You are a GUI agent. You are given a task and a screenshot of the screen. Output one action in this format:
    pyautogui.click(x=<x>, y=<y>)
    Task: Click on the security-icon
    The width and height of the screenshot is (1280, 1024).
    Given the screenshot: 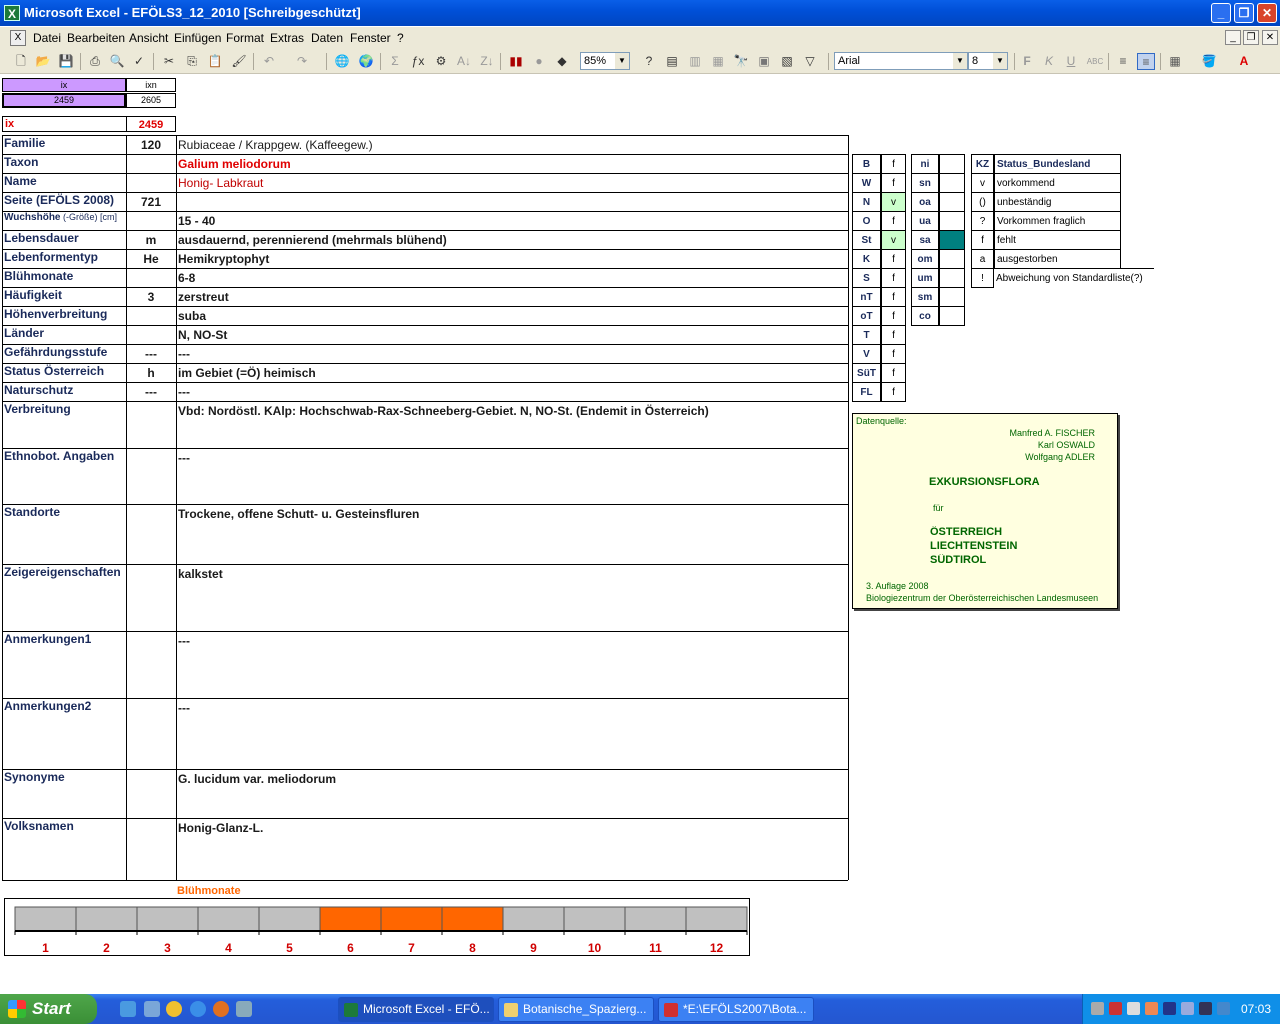 What is the action you would take?
    pyautogui.click(x=1115, y=1008)
    